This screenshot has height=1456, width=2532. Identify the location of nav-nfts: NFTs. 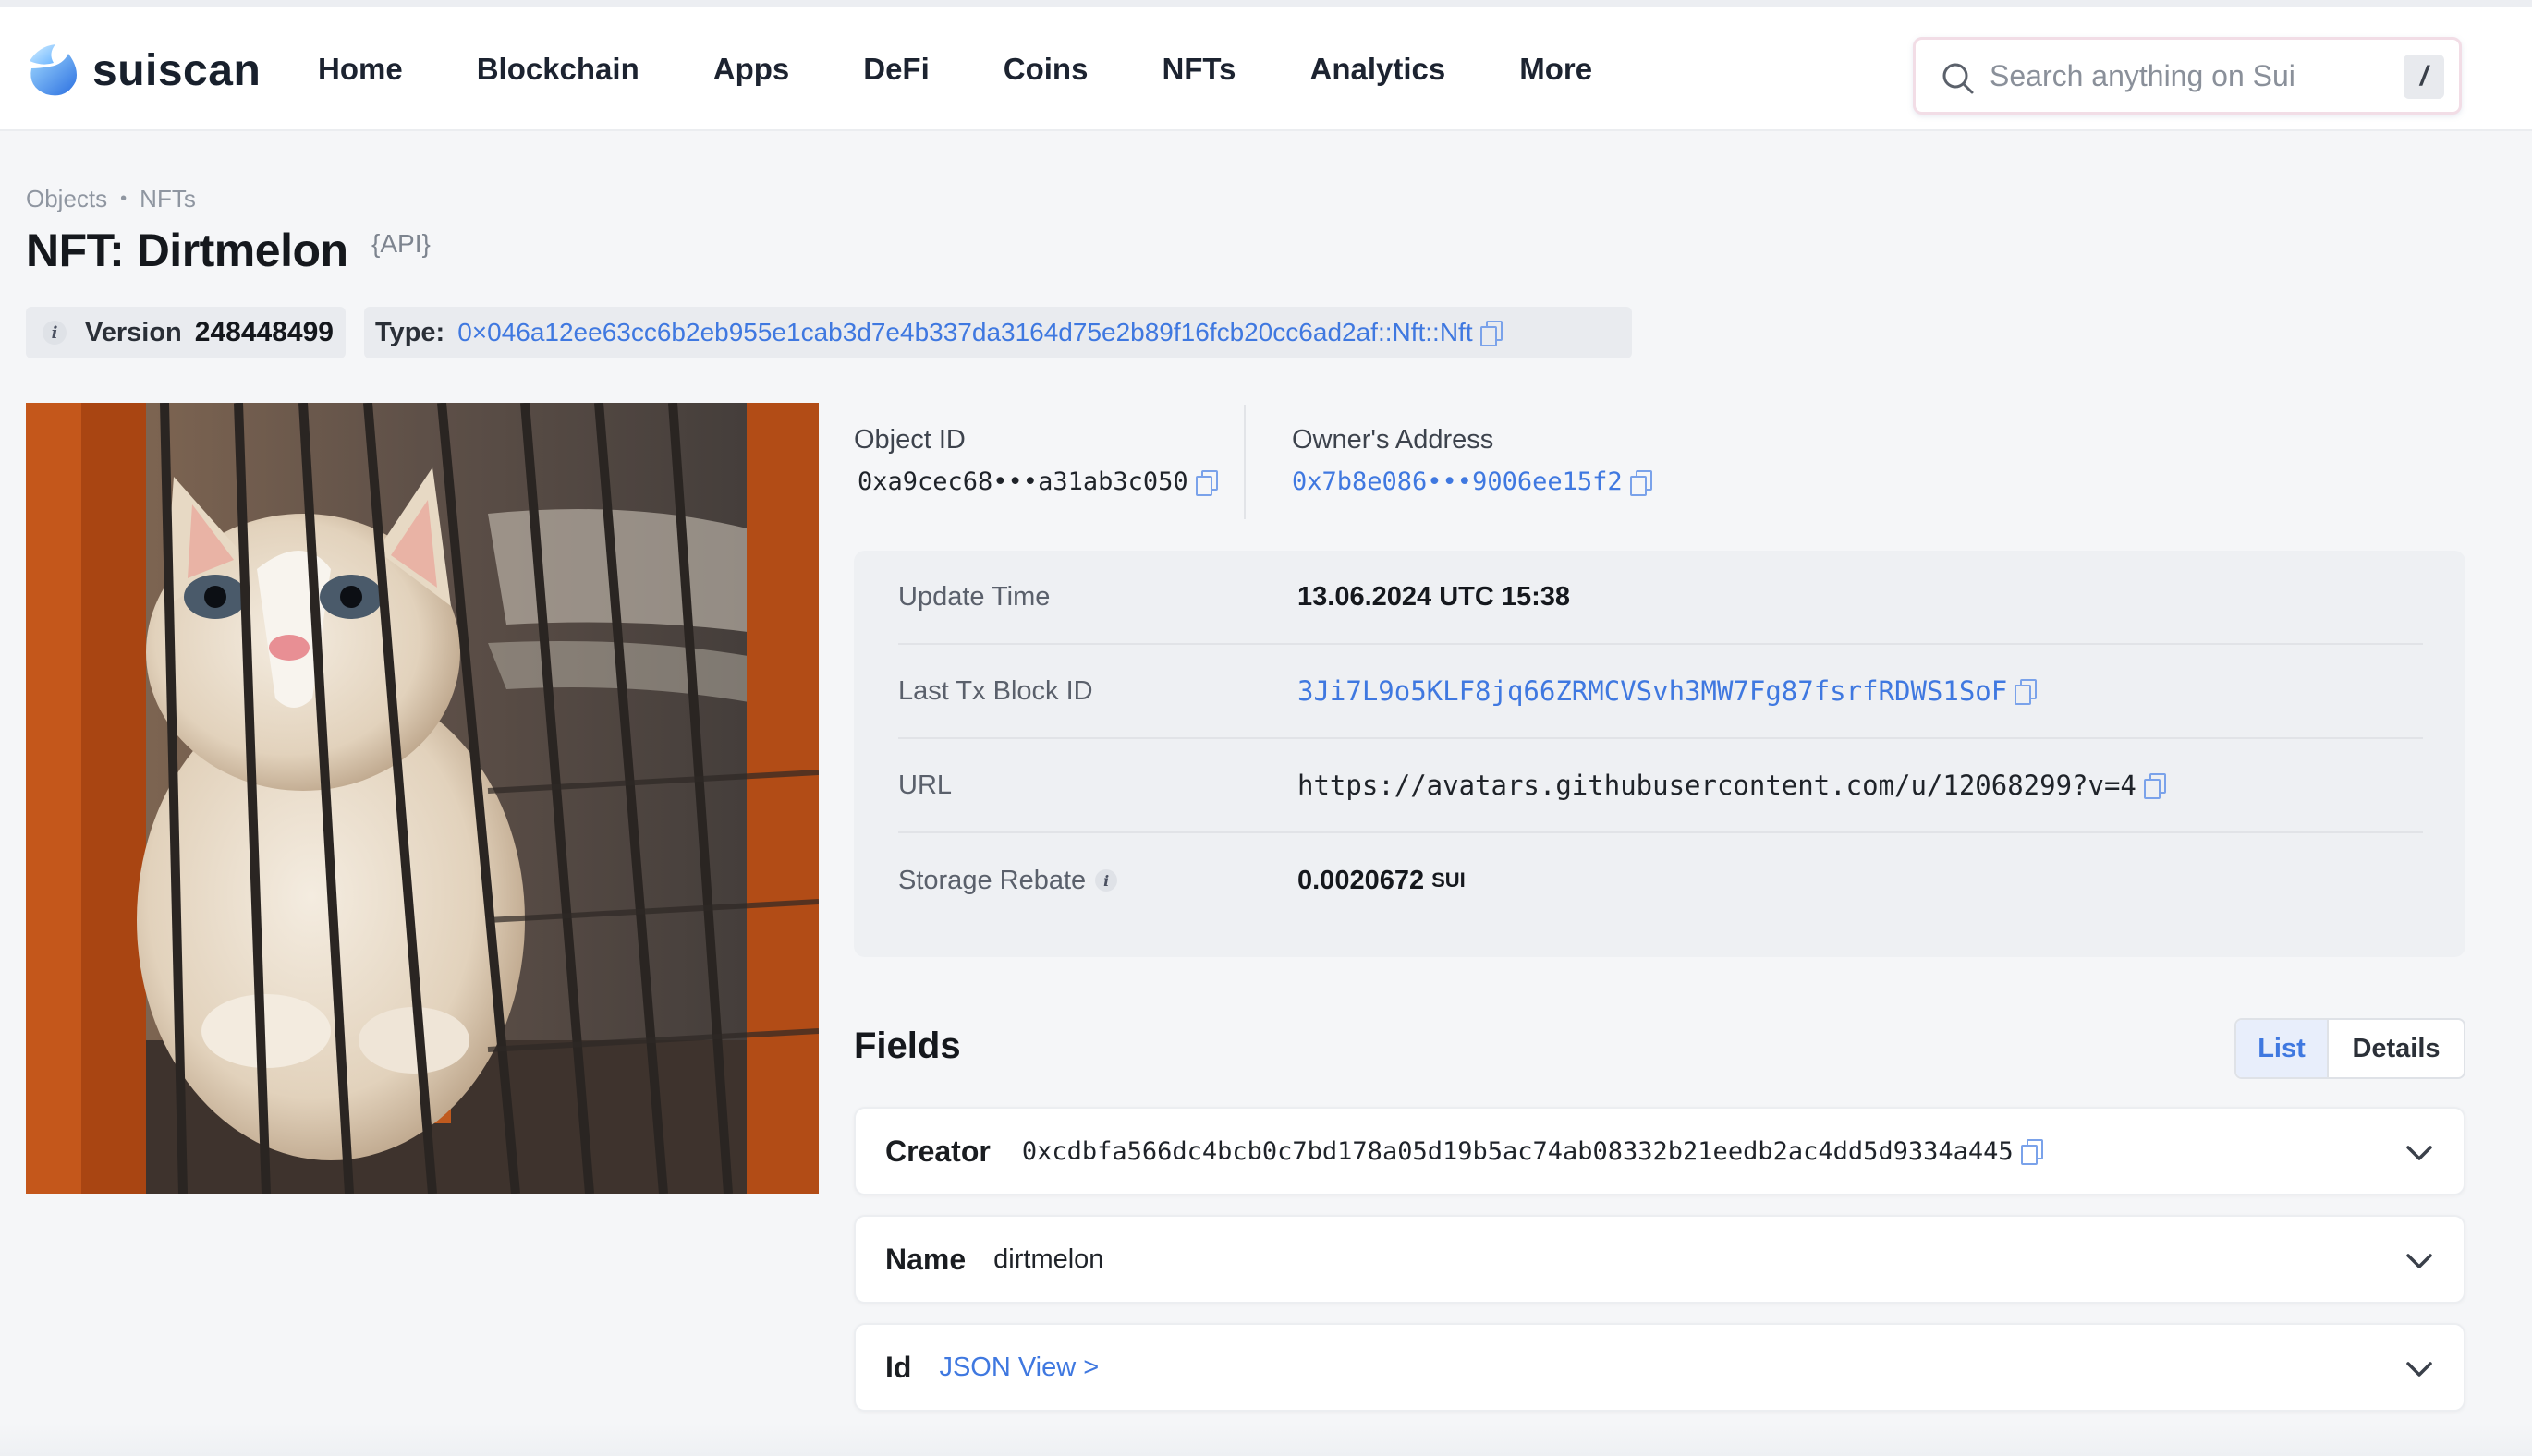
(1199, 69).